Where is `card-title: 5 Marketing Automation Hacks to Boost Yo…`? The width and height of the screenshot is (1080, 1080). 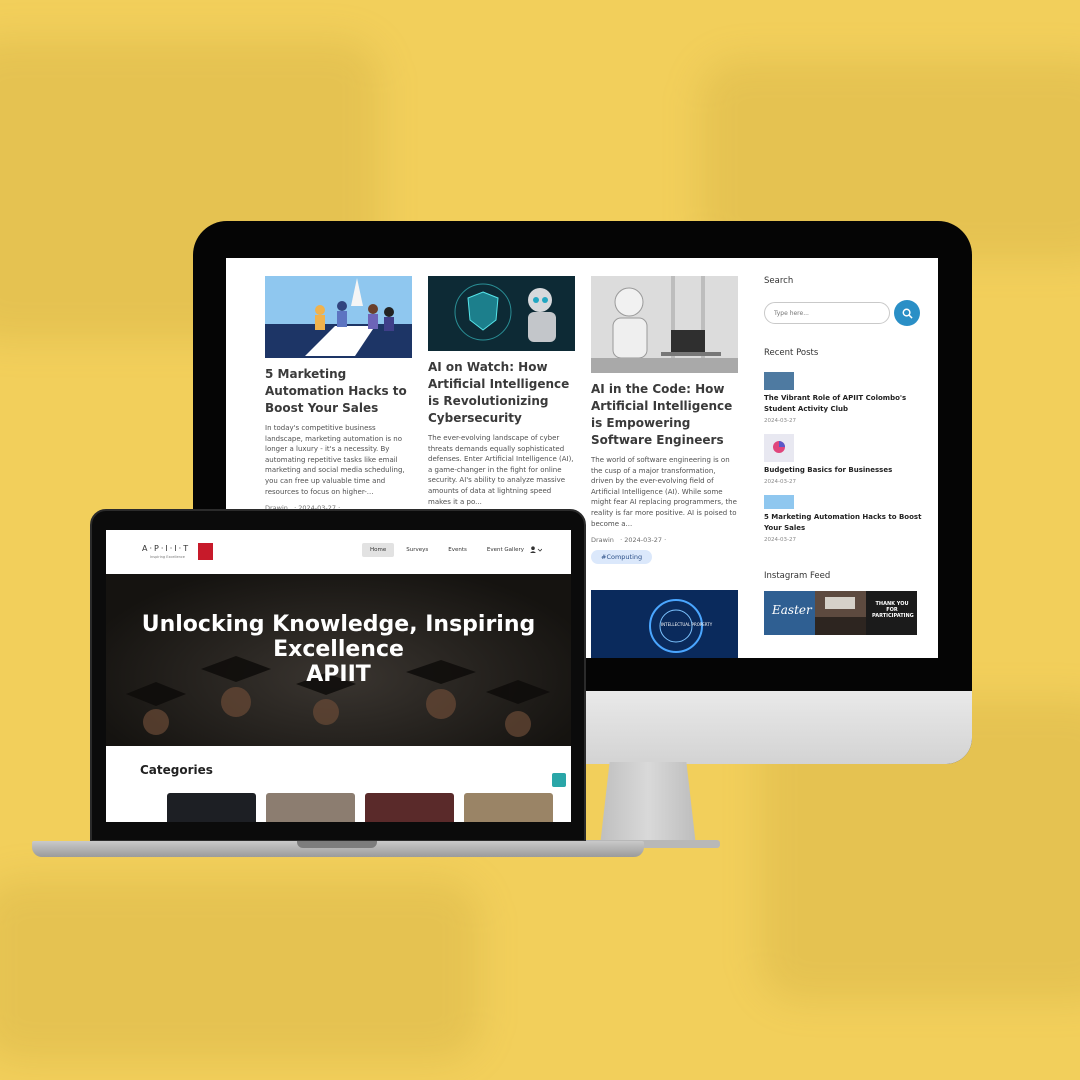 card-title: 5 Marketing Automation Hacks to Boost Yo… is located at coordinates (338, 391).